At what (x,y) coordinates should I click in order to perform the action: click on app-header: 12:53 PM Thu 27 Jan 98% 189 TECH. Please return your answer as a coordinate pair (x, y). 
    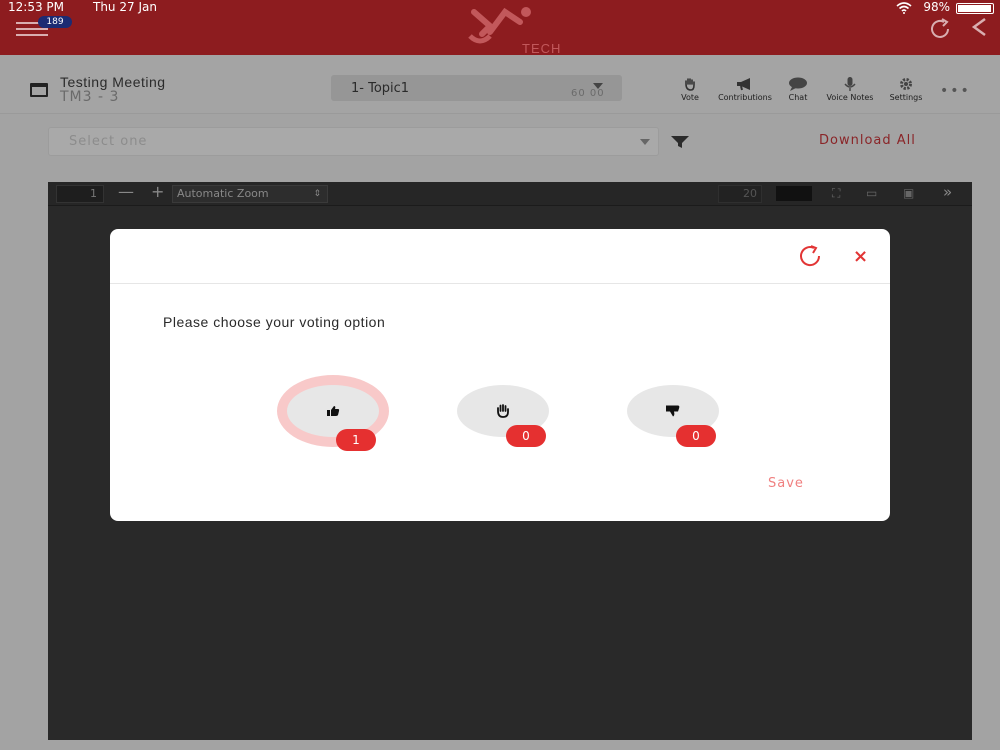
    Looking at the image, I should click on (500, 28).